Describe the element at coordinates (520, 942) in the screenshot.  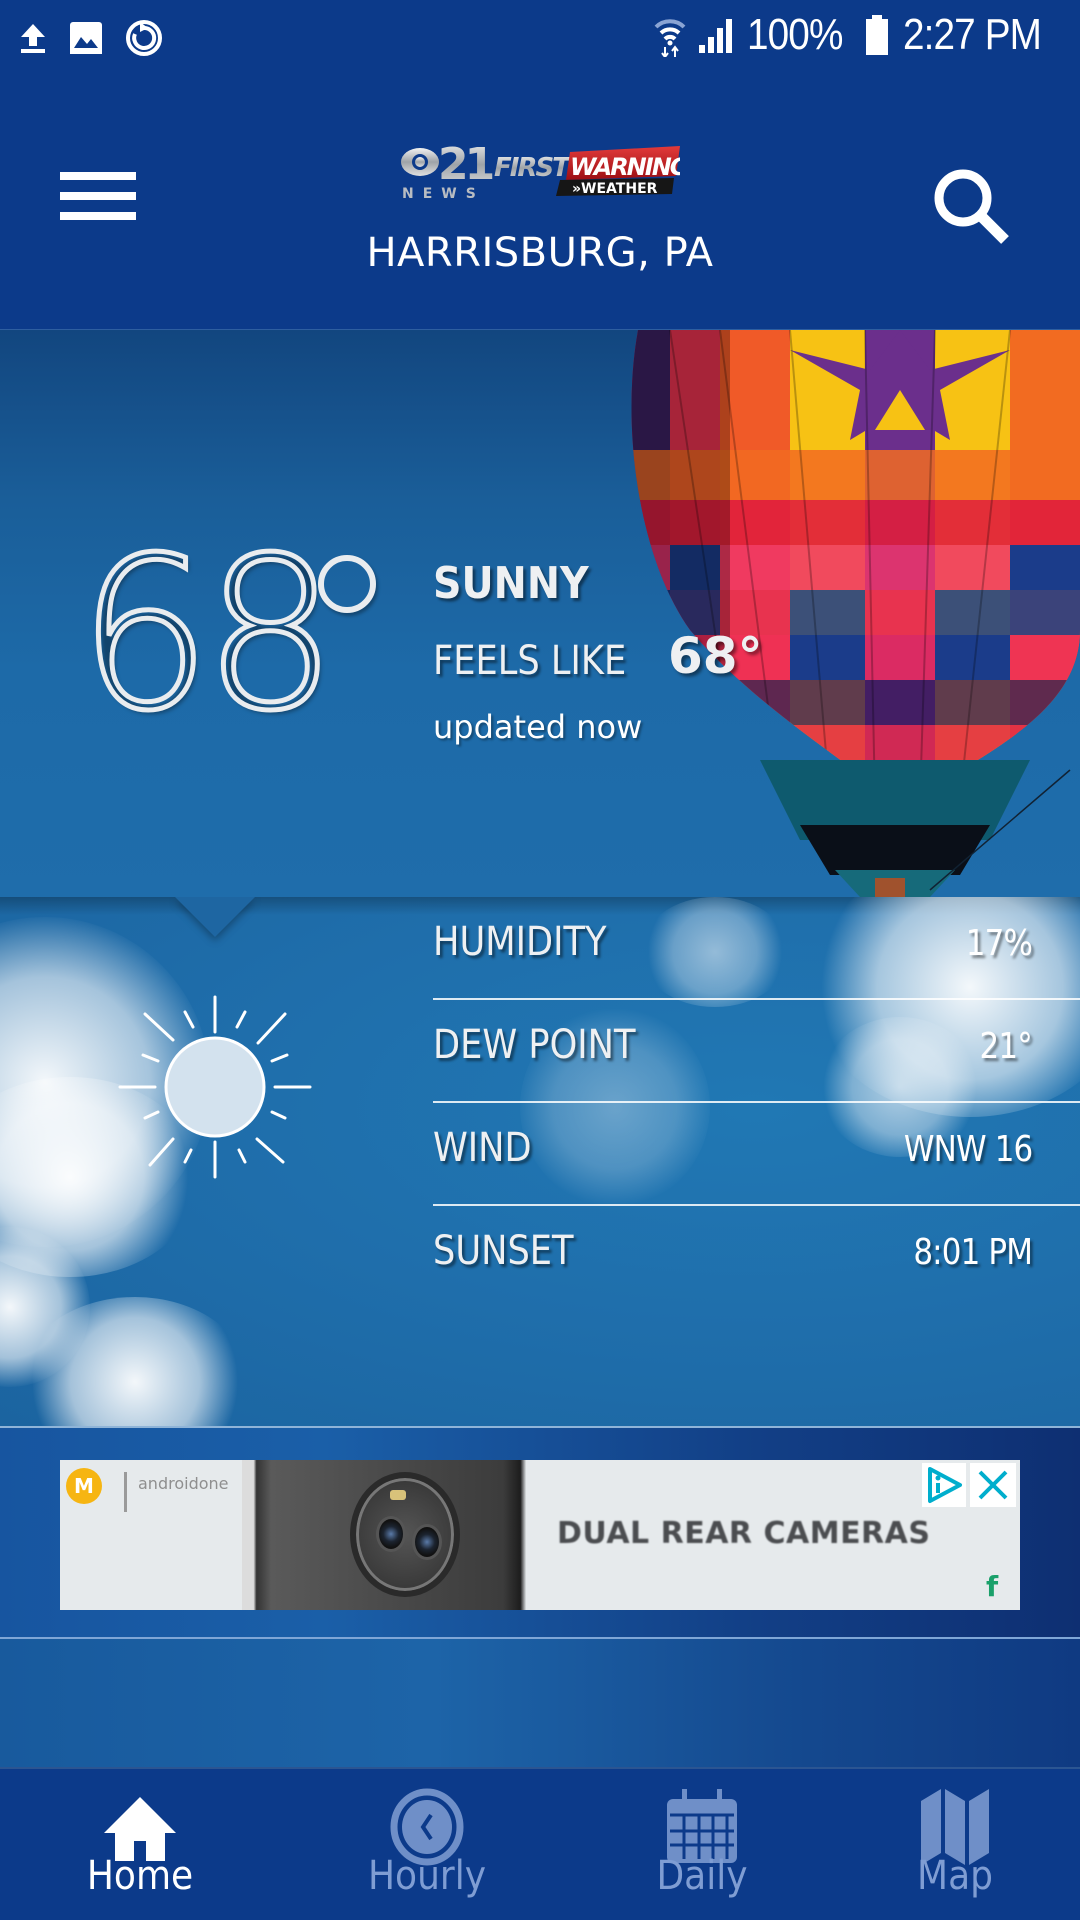
I see `detail-label: HUMIDITY` at that location.